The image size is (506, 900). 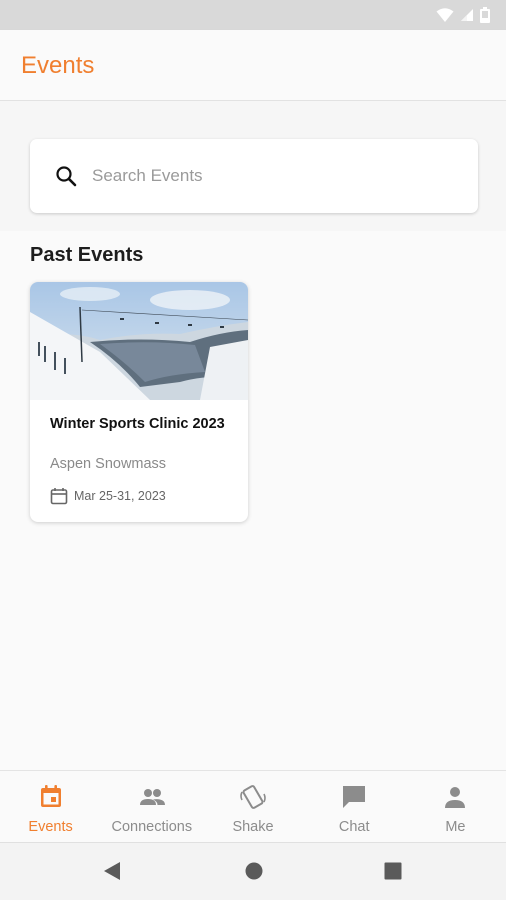 What do you see at coordinates (50, 827) in the screenshot?
I see `nav-label-events: Events` at bounding box center [50, 827].